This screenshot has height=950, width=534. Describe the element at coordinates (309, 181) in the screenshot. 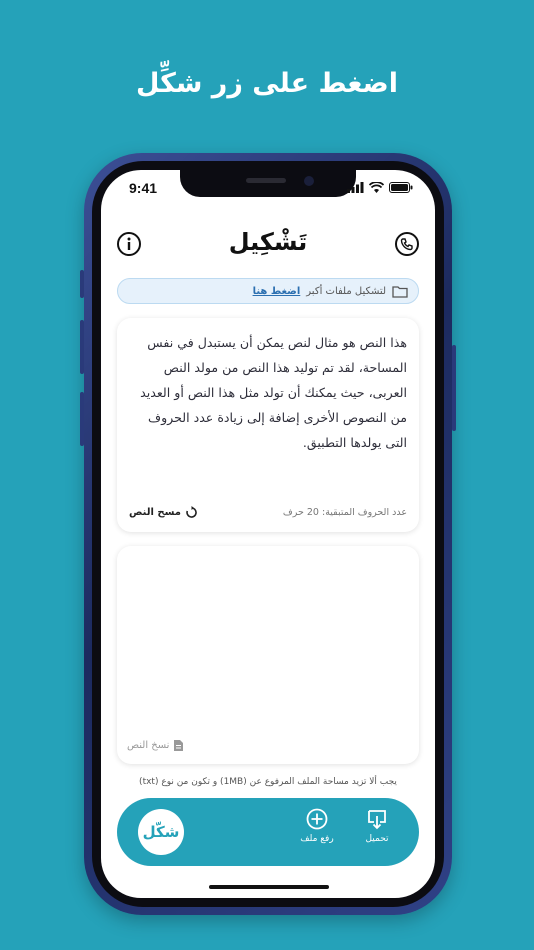

I see `camera` at that location.